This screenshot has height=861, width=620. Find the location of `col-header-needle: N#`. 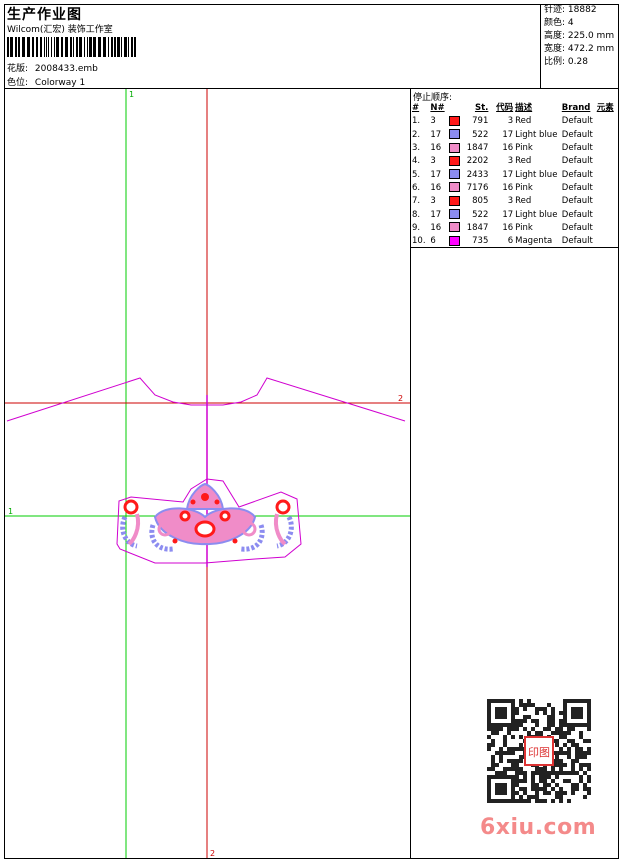

col-header-needle: N# is located at coordinates (437, 108).